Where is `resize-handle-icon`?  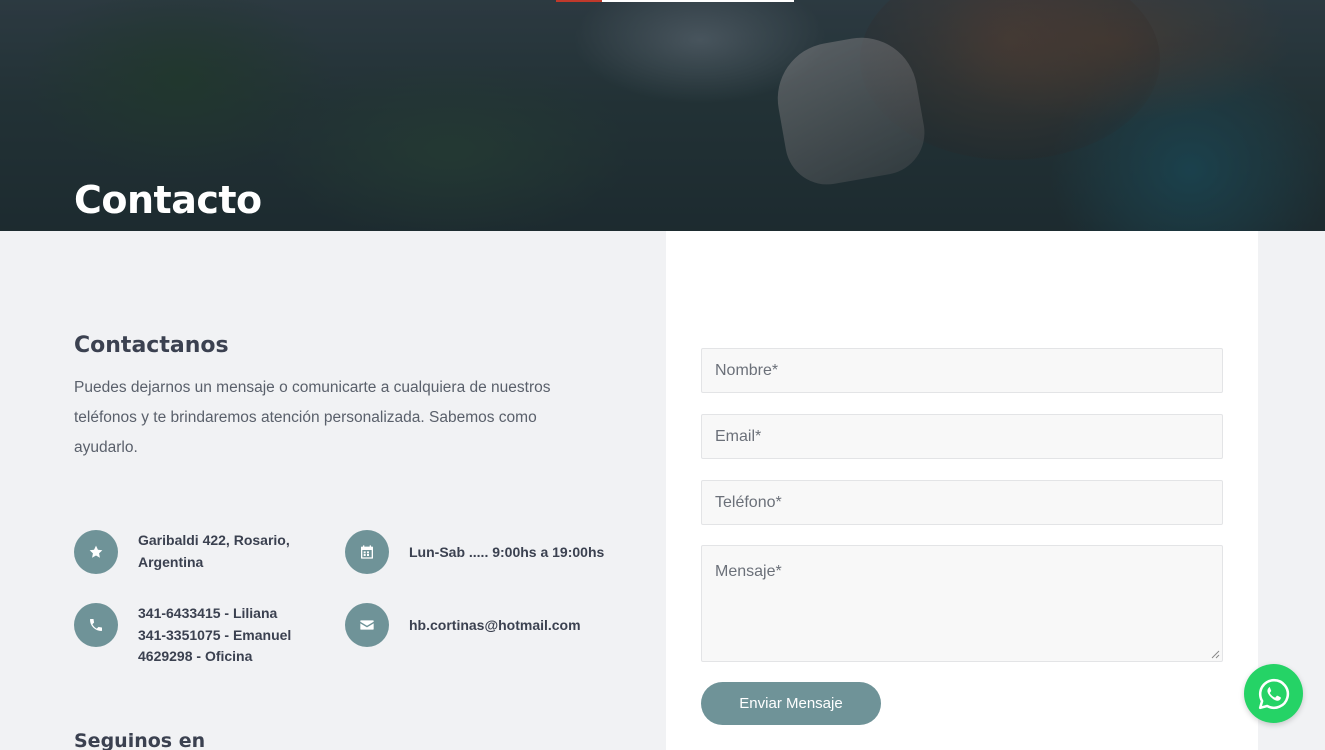 resize-handle-icon is located at coordinates (1215, 654).